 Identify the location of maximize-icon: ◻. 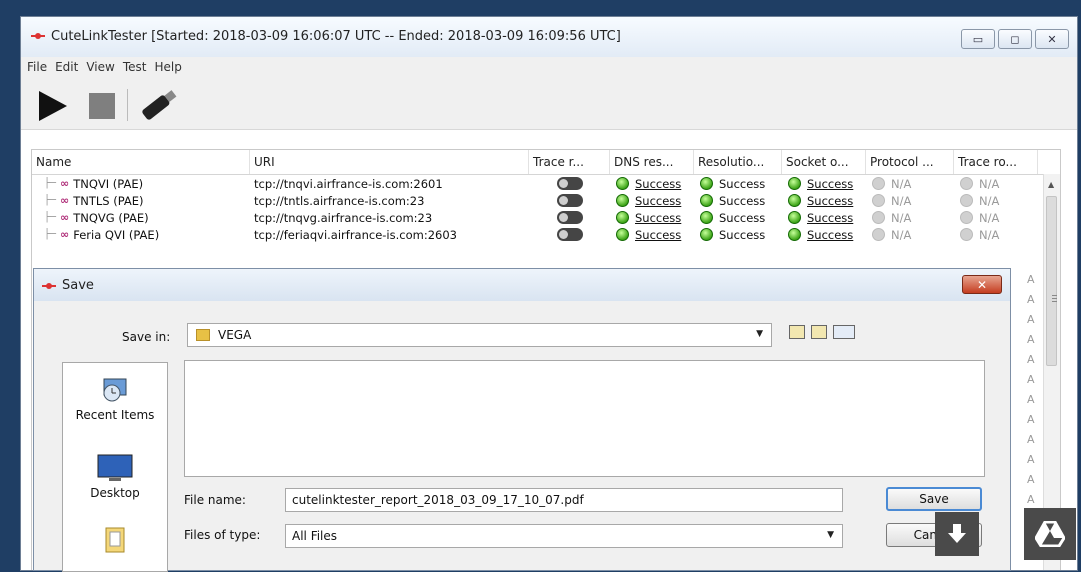
(1015, 39).